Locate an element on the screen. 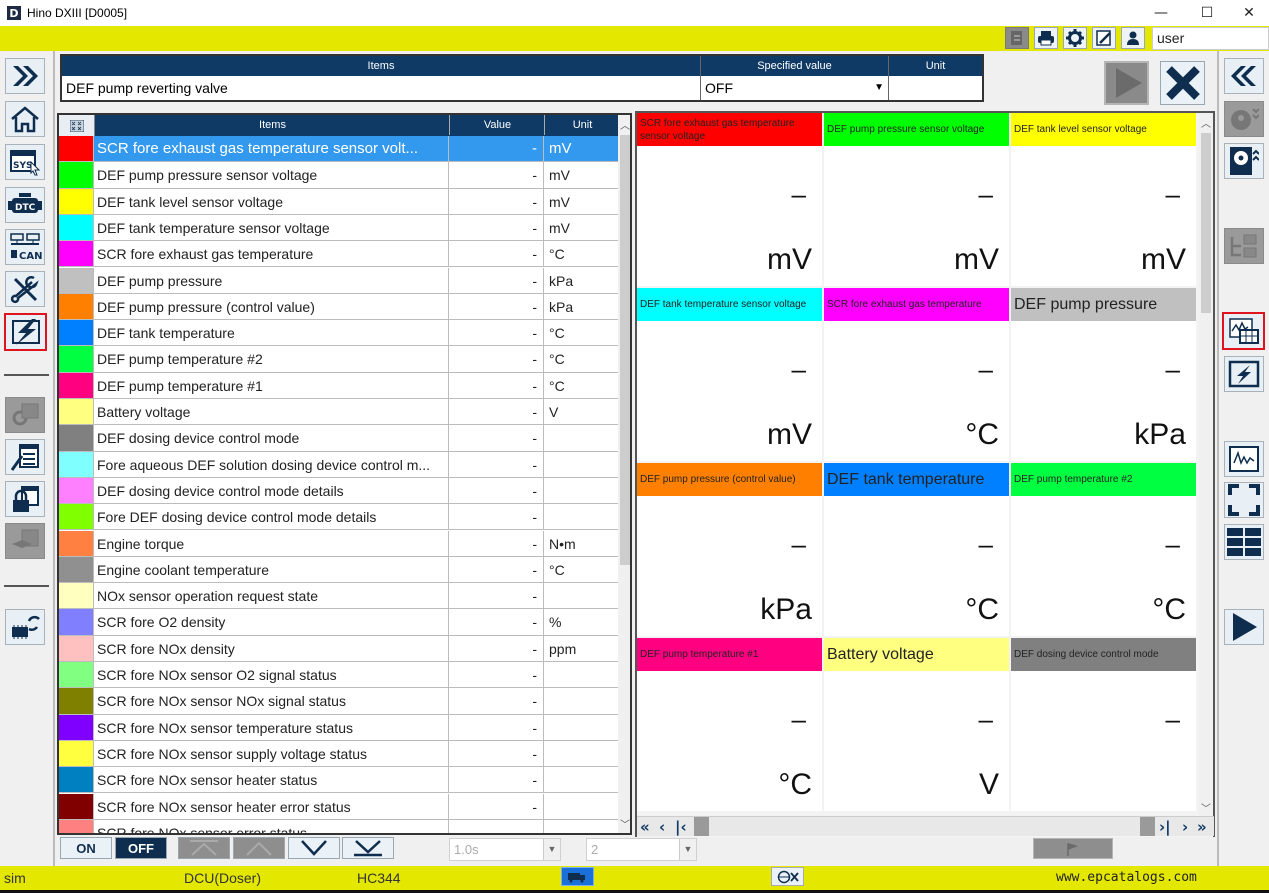  expand-panel-button is located at coordinates (25, 76).